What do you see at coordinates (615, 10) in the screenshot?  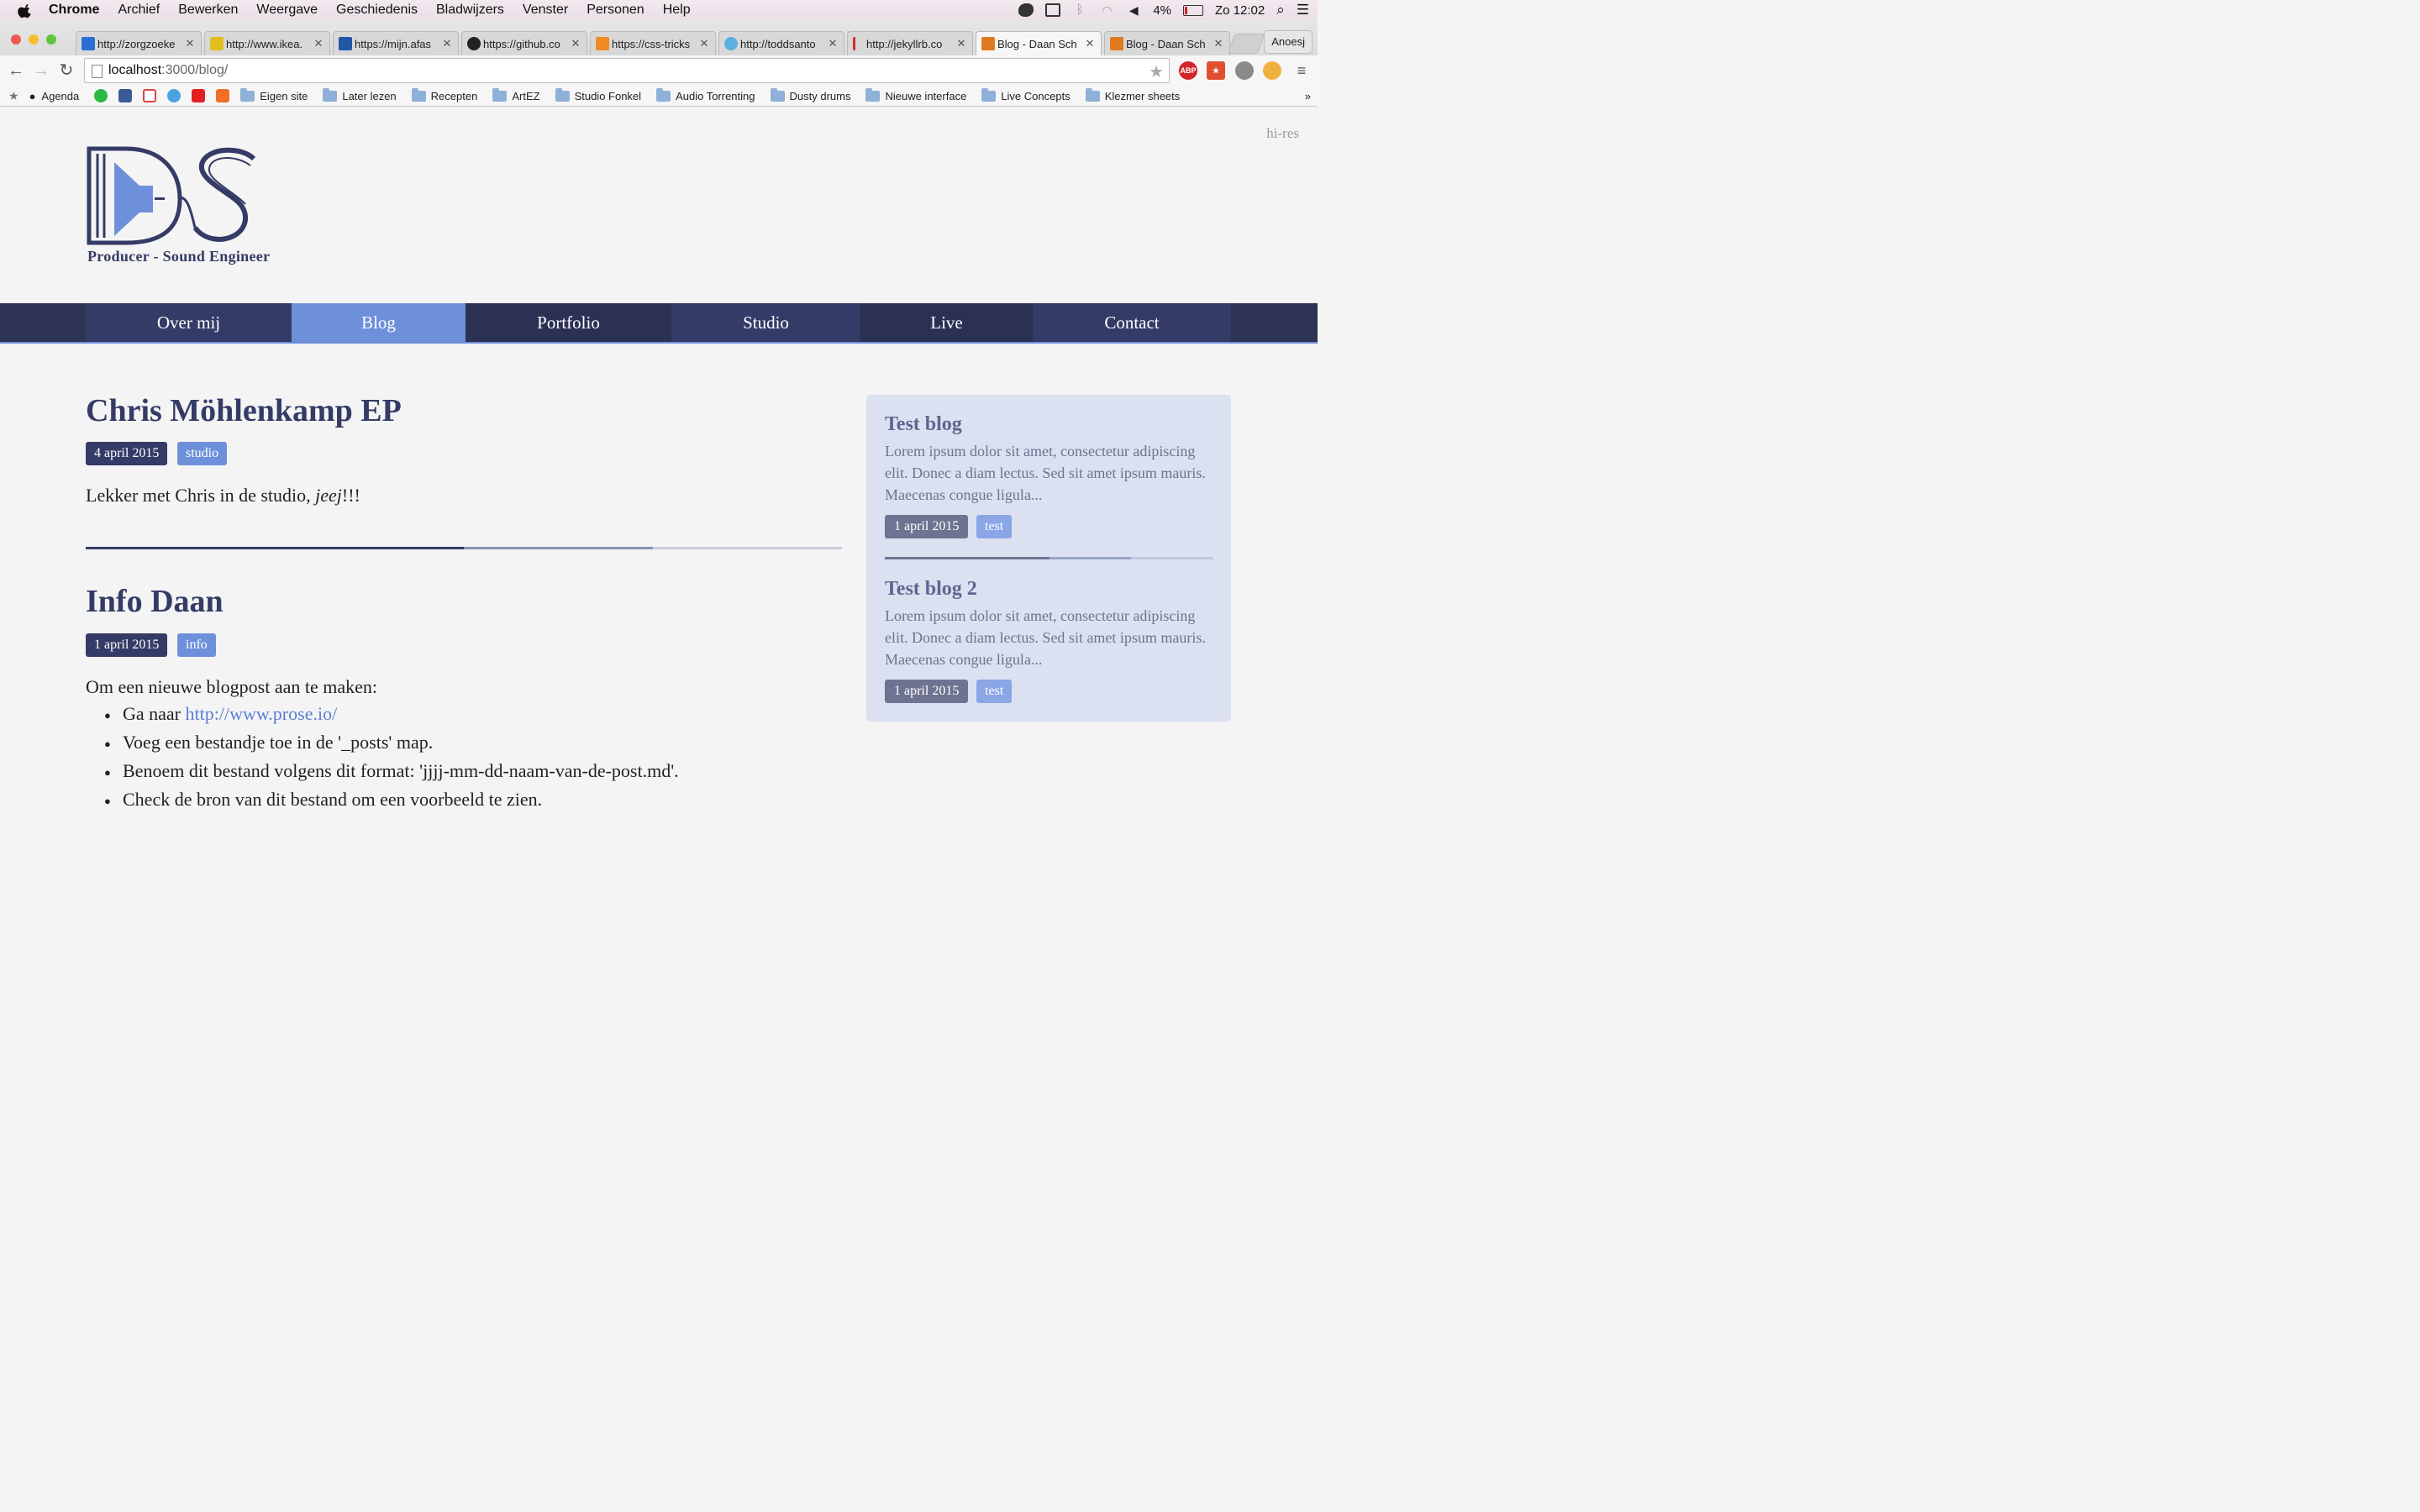 I see `menu-personen: Personen` at bounding box center [615, 10].